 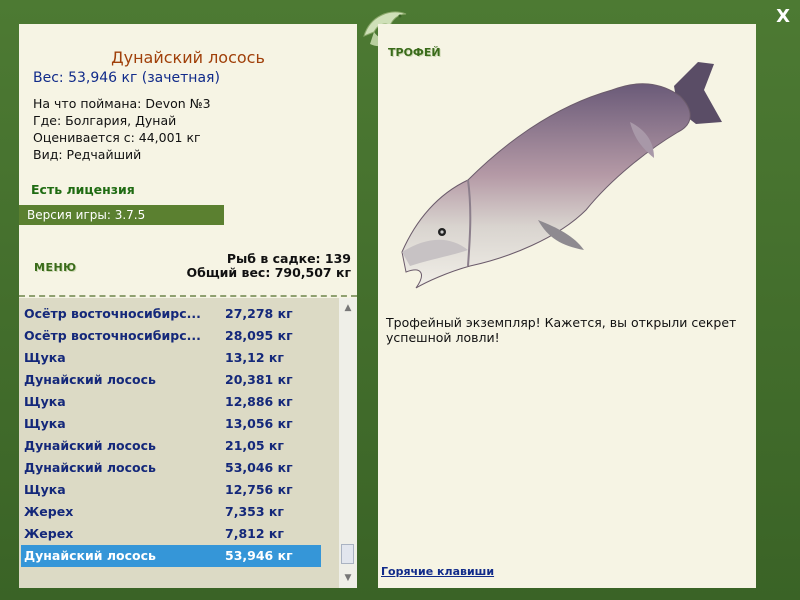 What do you see at coordinates (783, 16) in the screenshot?
I see `close-button: X` at bounding box center [783, 16].